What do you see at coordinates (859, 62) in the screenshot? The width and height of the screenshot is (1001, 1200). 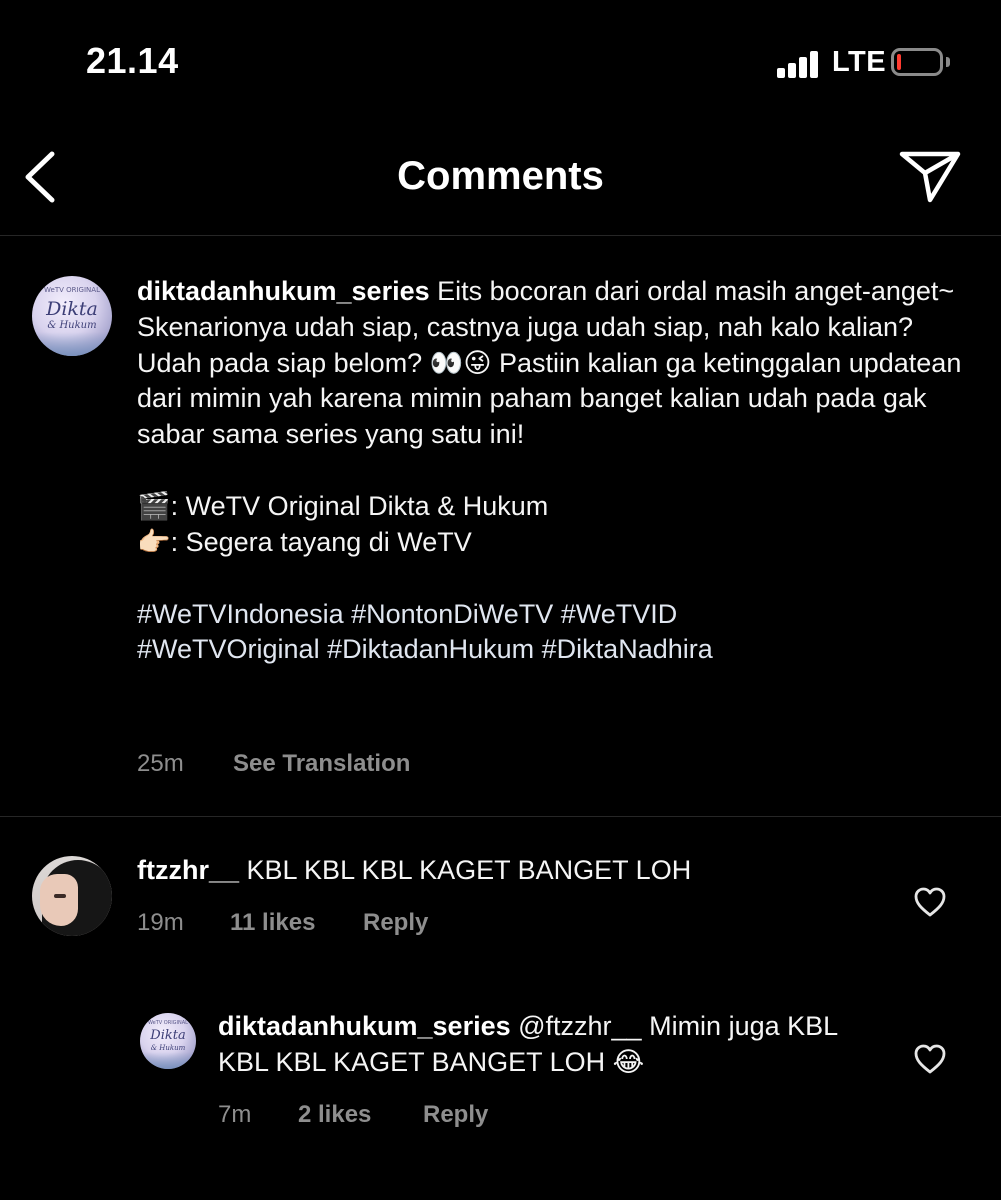 I see `network-type: LTE` at bounding box center [859, 62].